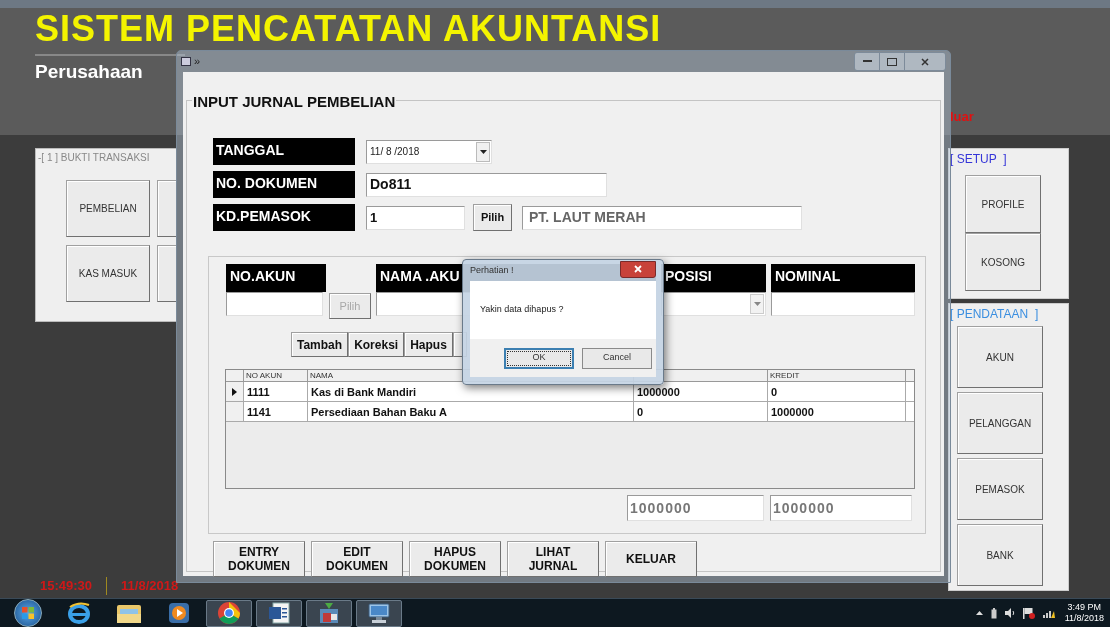 This screenshot has height=627, width=1110. I want to click on code-field: 1, so click(415, 217).